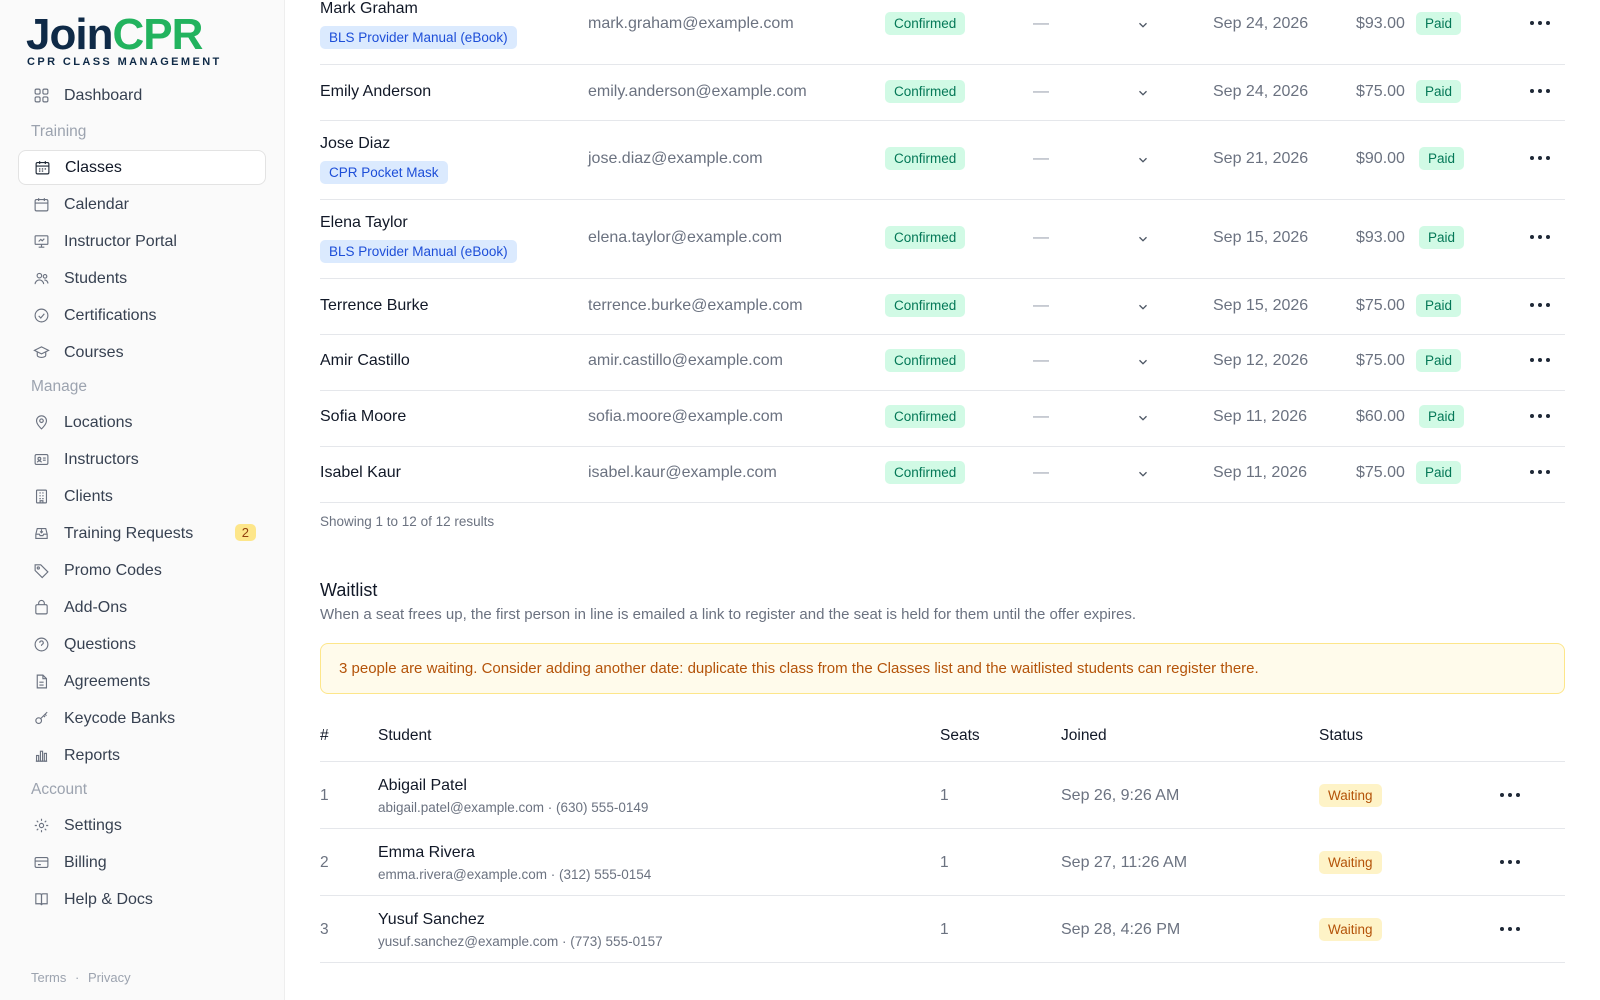 Image resolution: width=1600 pixels, height=1000 pixels. What do you see at coordinates (142, 718) in the screenshot?
I see `sidebar-item-keycode-banks: Keycode Banks` at bounding box center [142, 718].